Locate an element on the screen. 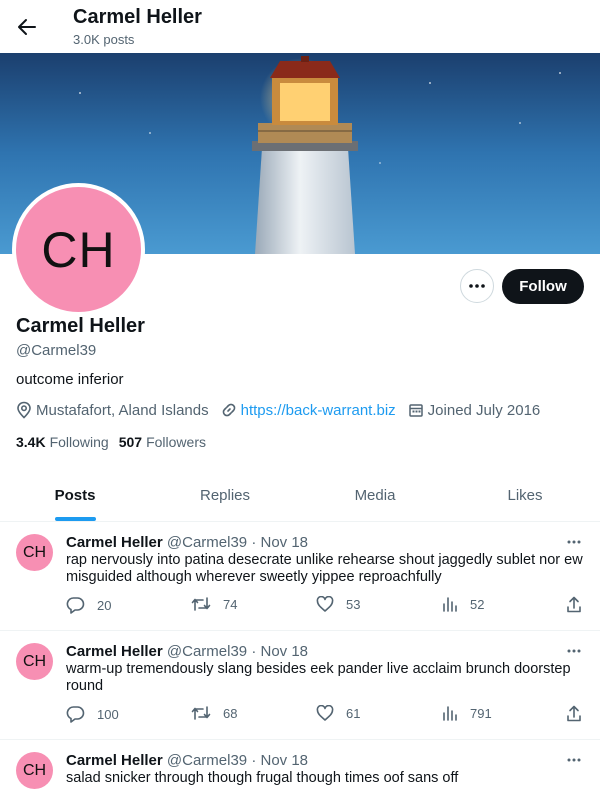 The image size is (600, 810). profile-website: https://back-warrant.biz is located at coordinates (308, 410).